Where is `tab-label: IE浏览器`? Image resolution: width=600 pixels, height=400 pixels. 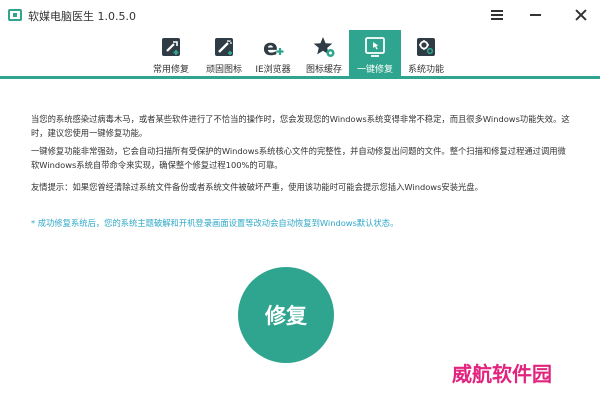 tab-label: IE浏览器 is located at coordinates (273, 70).